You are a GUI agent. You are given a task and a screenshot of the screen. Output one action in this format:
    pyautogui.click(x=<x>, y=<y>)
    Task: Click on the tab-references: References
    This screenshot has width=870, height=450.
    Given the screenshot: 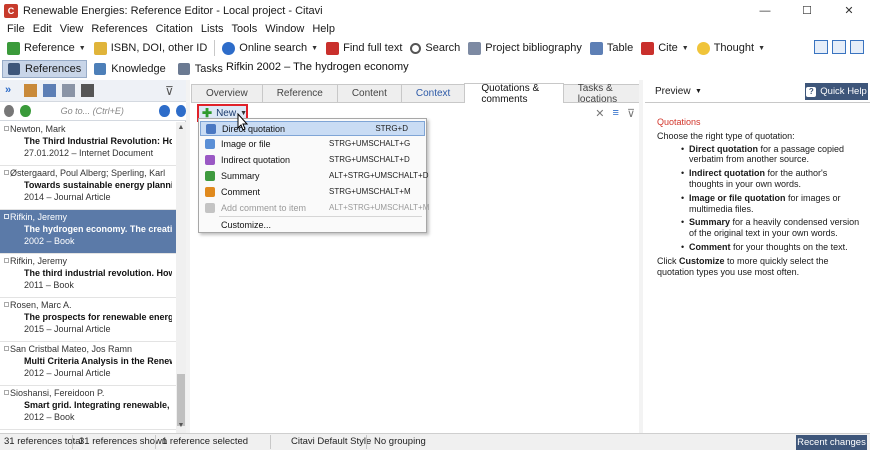 What is the action you would take?
    pyautogui.click(x=45, y=69)
    